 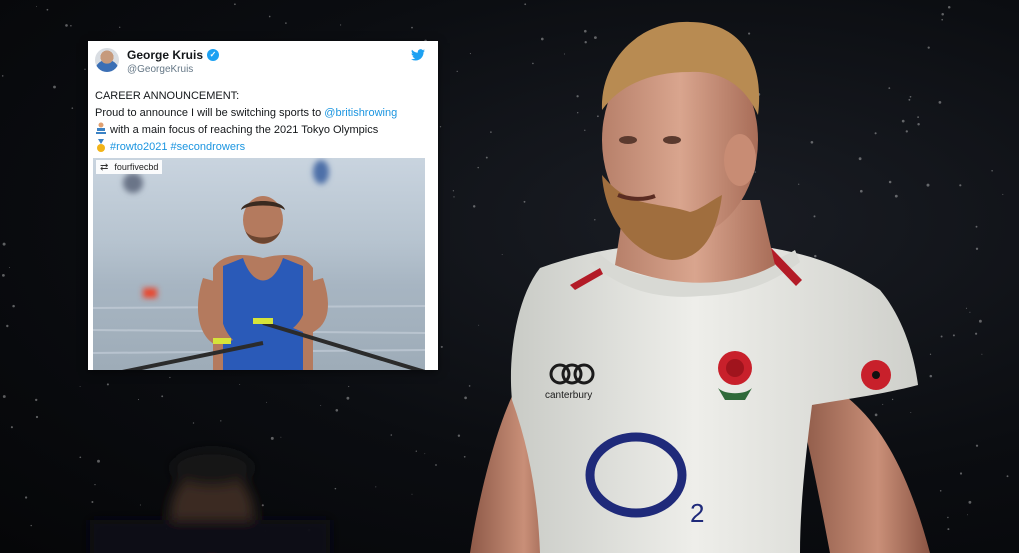 What do you see at coordinates (697, 513) in the screenshot?
I see `o2-subscript: 2` at bounding box center [697, 513].